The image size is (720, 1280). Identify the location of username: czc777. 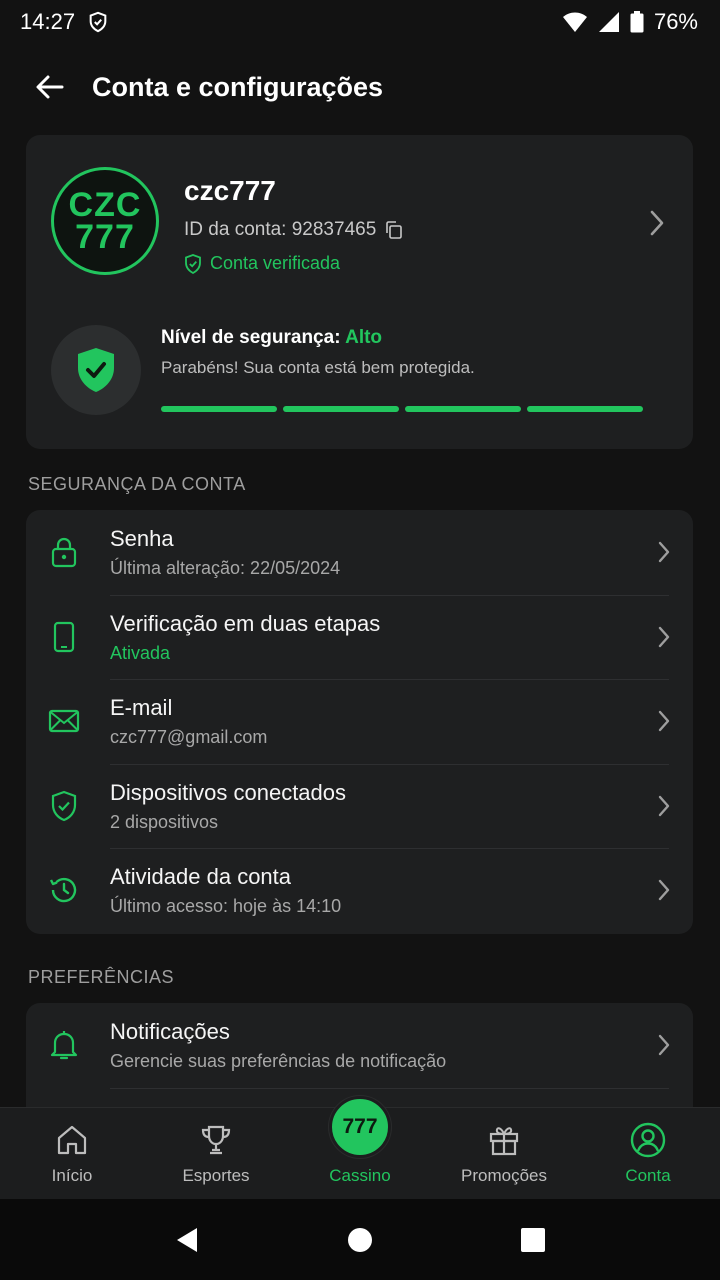
(230, 190).